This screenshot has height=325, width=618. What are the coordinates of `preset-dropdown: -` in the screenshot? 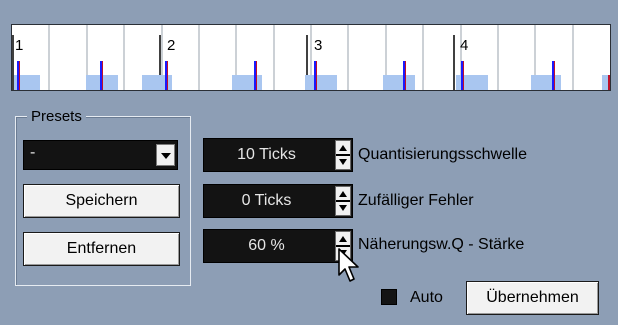 It's located at (100, 155).